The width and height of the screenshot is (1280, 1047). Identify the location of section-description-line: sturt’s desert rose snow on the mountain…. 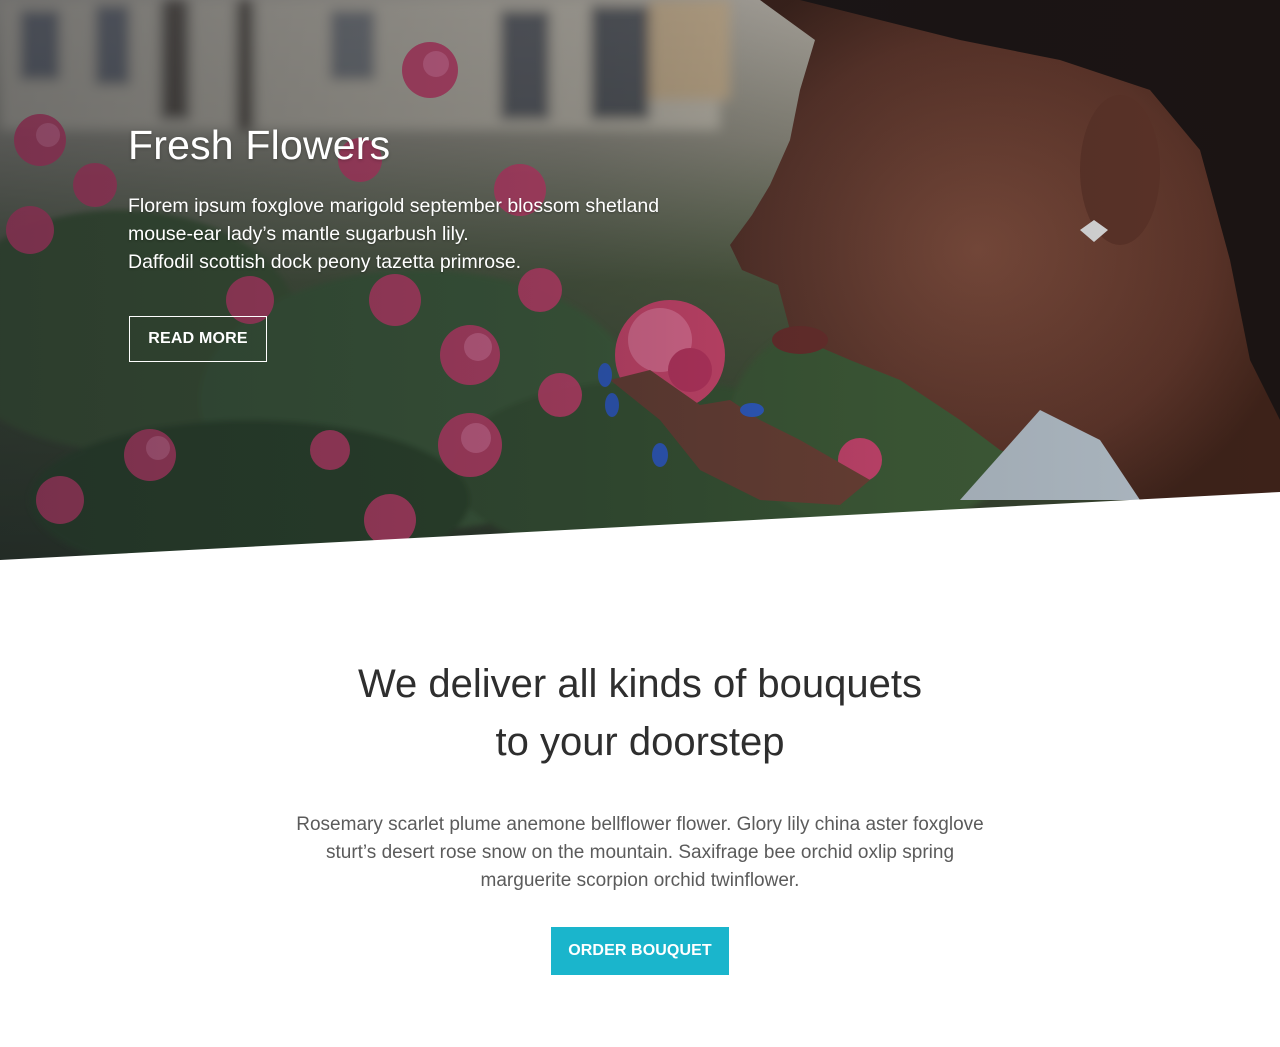
(640, 852).